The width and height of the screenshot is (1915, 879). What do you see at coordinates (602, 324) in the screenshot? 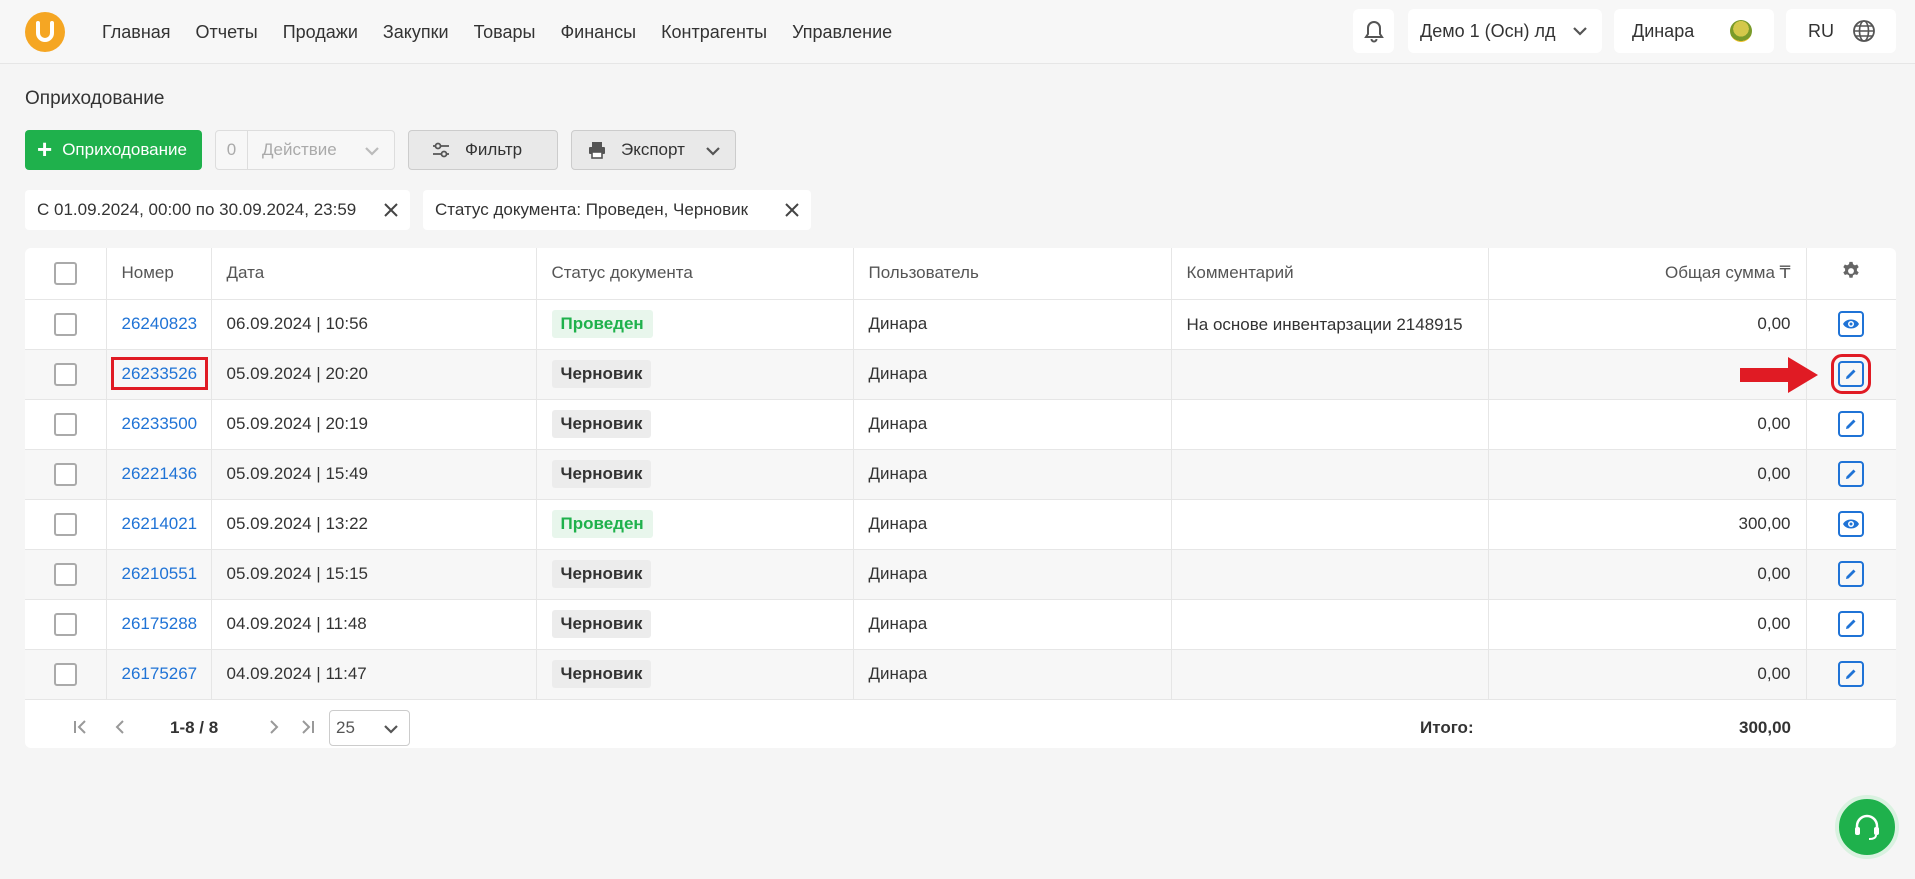
I see `status-badge: Проведен` at bounding box center [602, 324].